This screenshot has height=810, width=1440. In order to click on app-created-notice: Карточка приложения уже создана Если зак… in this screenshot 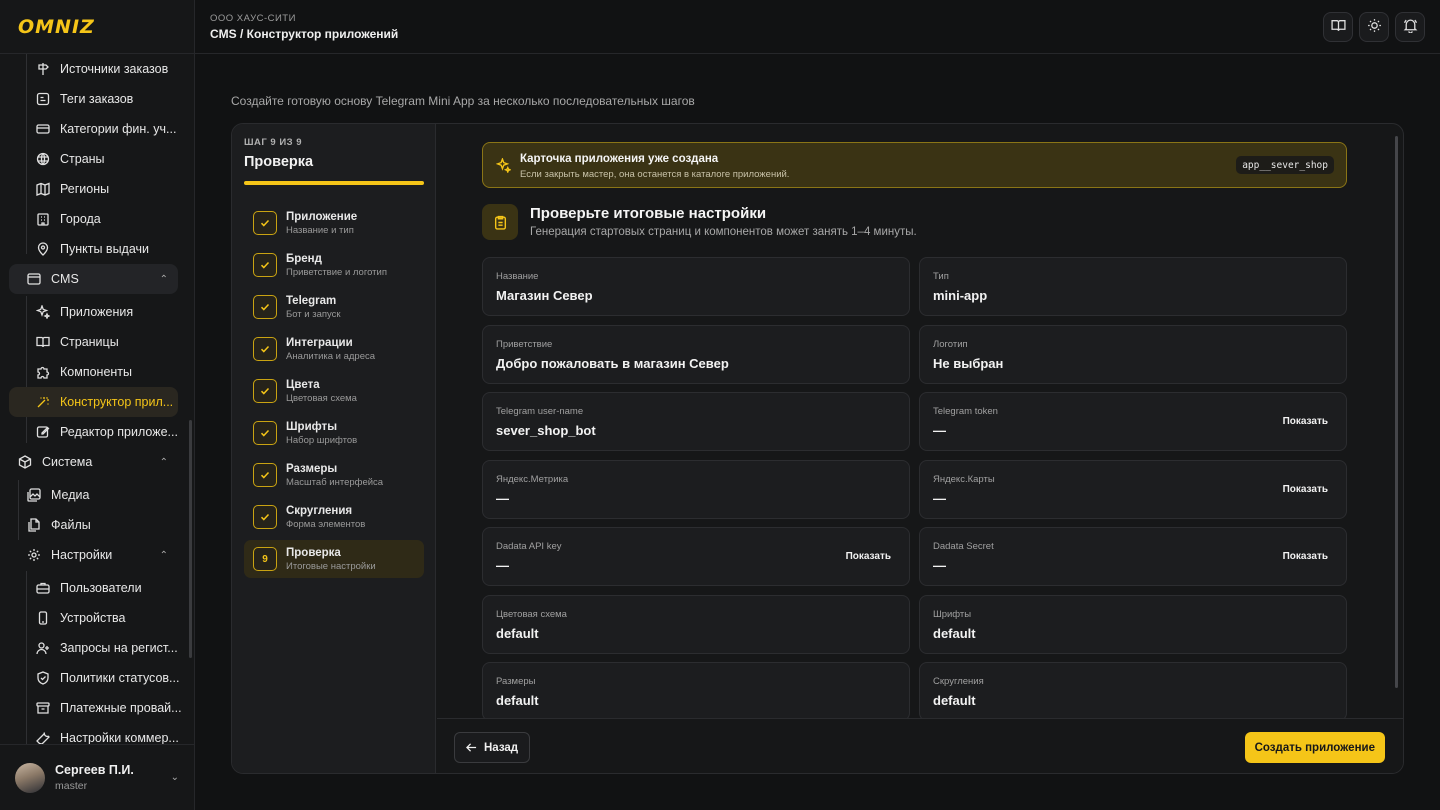, I will do `click(914, 165)`.